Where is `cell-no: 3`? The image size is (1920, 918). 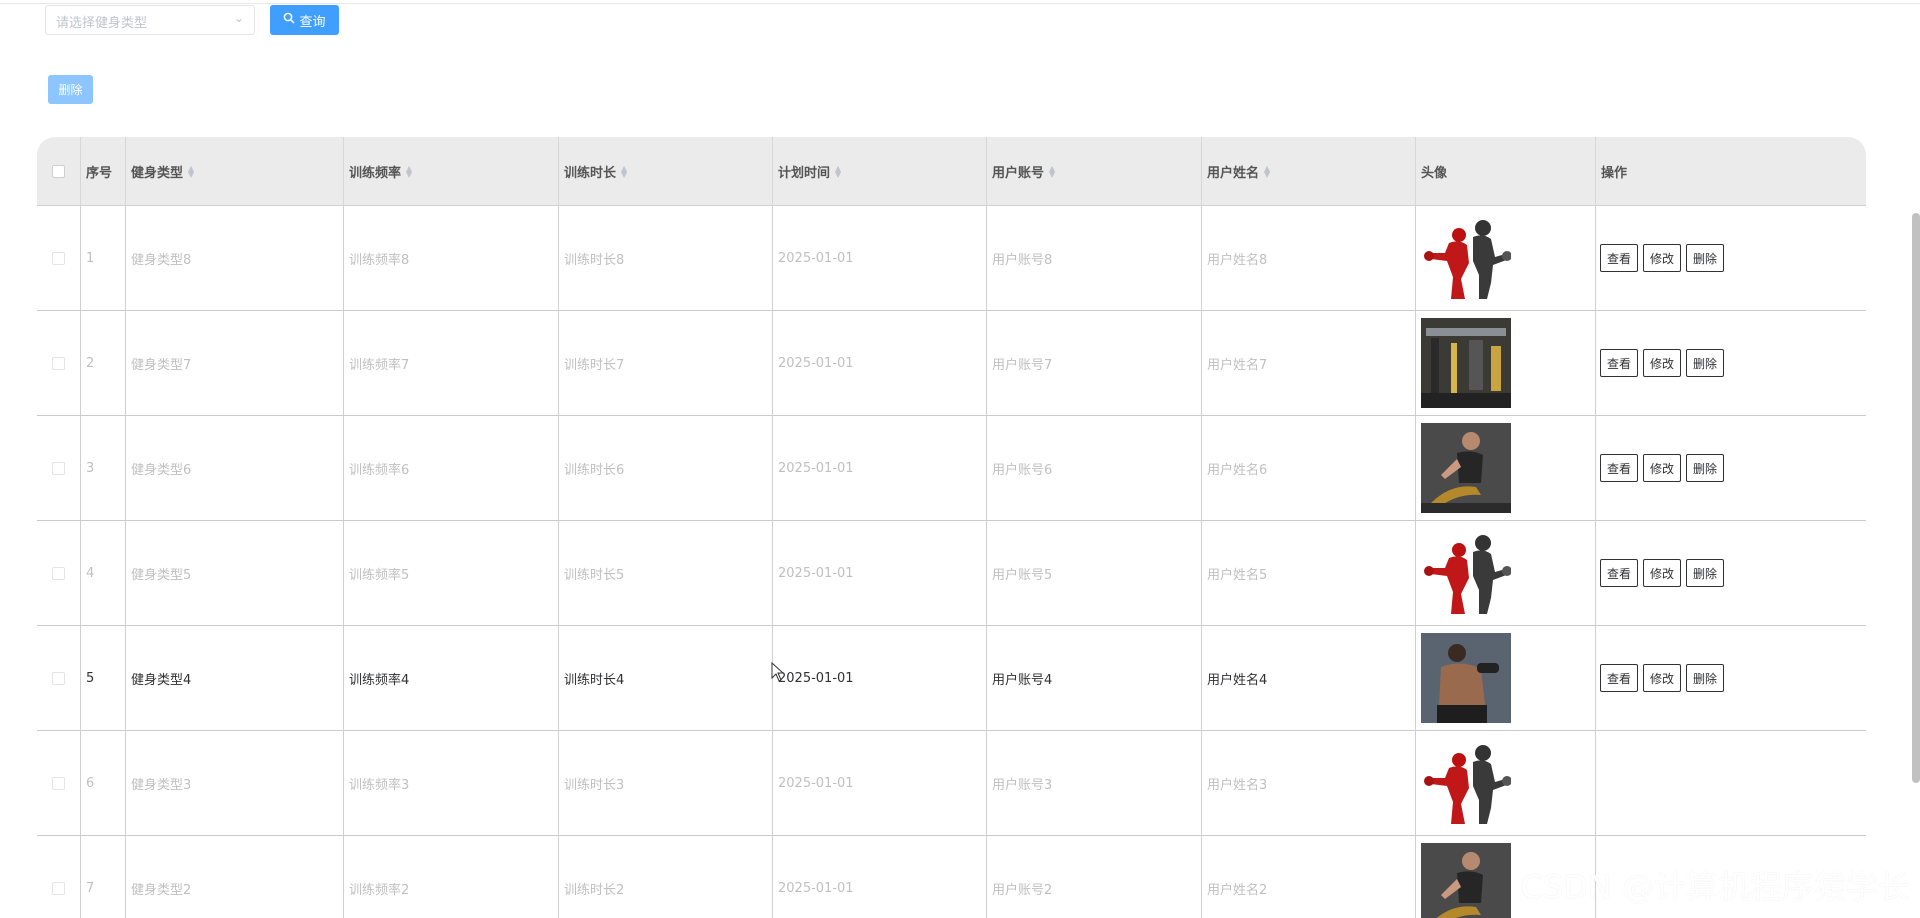 cell-no: 3 is located at coordinates (103, 468).